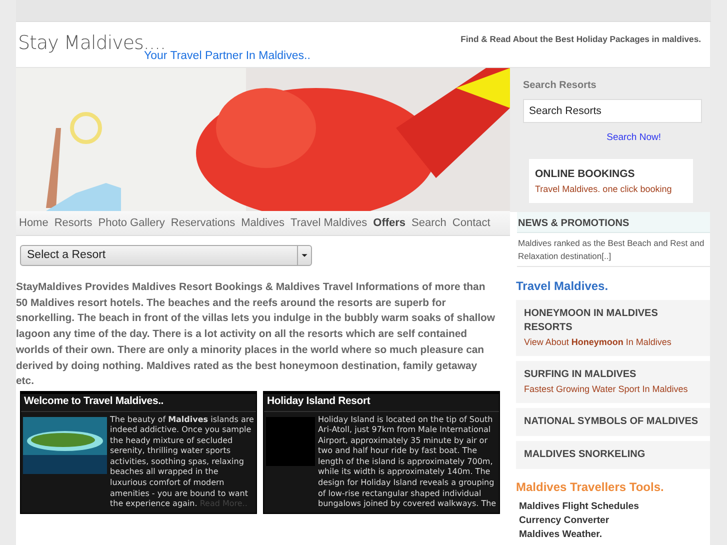 The height and width of the screenshot is (545, 727). Describe the element at coordinates (227, 57) in the screenshot. I see `tagline: Your Travel Partner In Maldives..` at that location.